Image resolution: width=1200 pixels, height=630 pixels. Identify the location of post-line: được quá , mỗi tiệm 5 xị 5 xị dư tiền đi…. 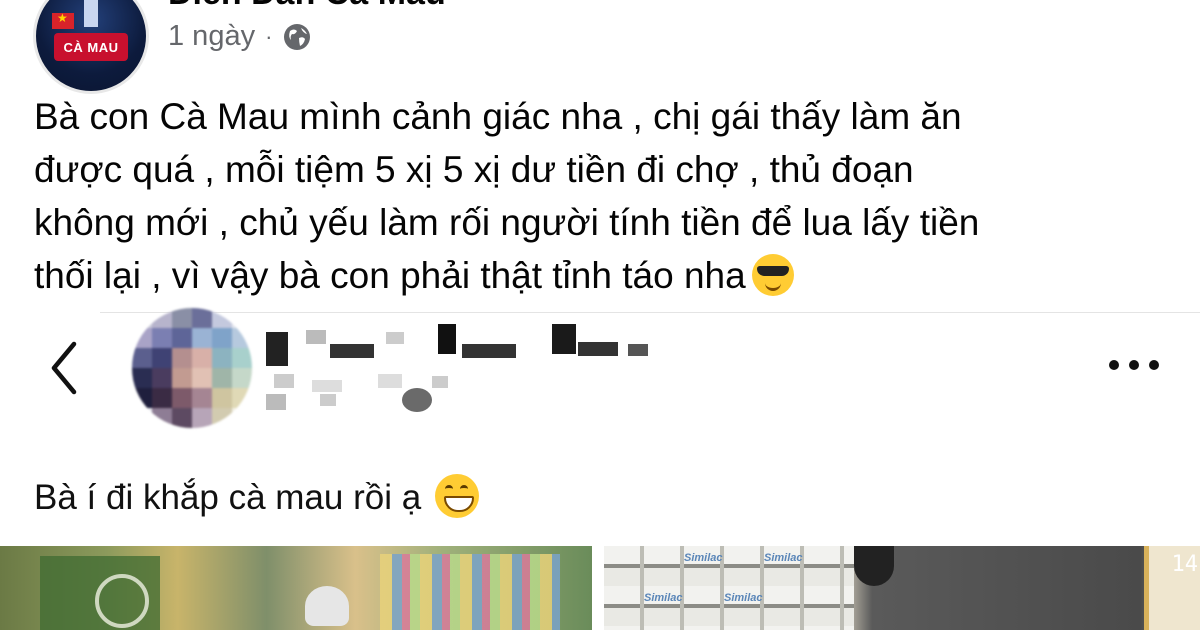
(474, 169).